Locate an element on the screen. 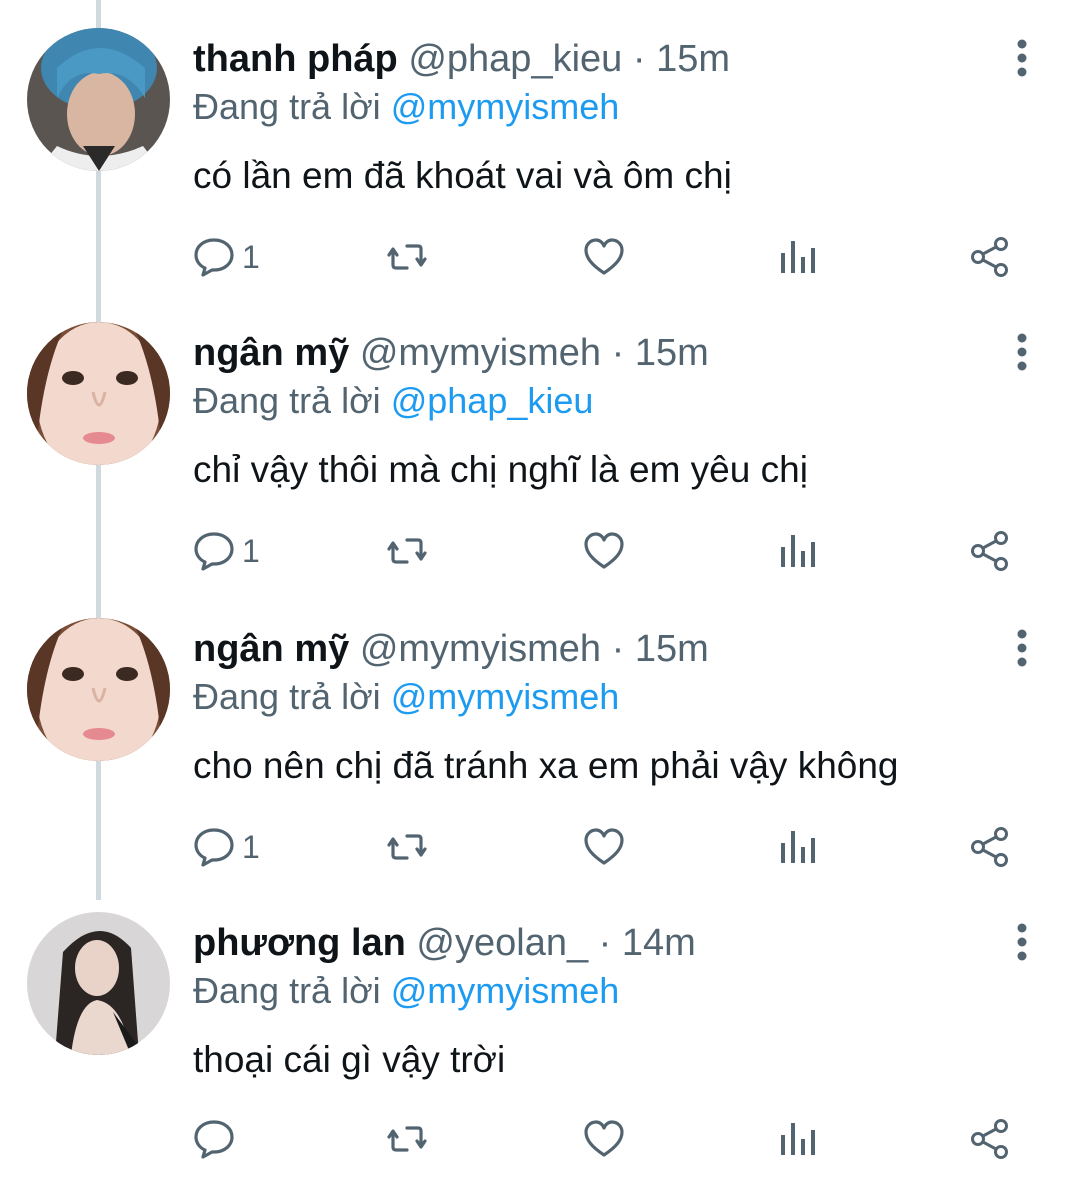 The width and height of the screenshot is (1080, 1179). tweet-header: thanh pháp @phap_kieu · 15m is located at coordinates (461, 59).